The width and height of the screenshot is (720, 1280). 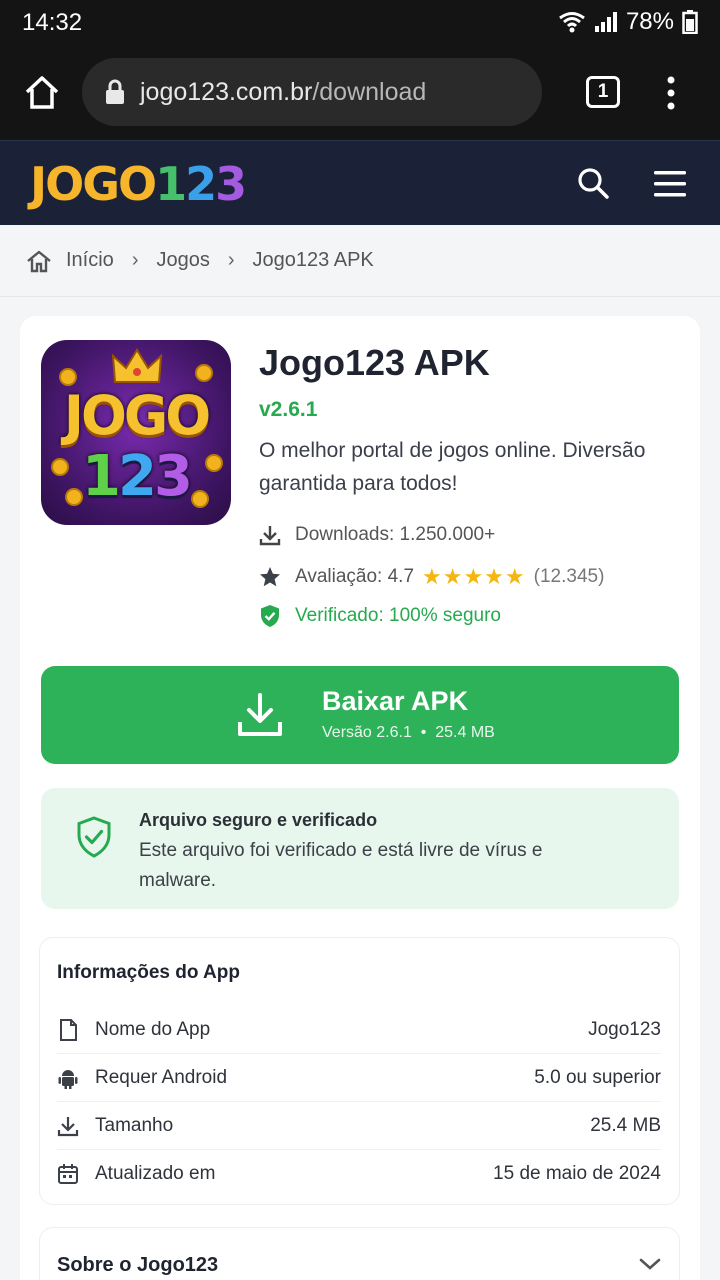 What do you see at coordinates (572, 22) in the screenshot?
I see `wifi-icon` at bounding box center [572, 22].